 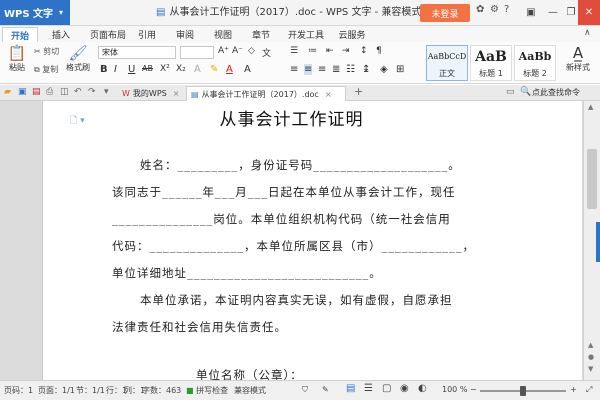 I want to click on prev-page-icon: ▲, so click(x=590, y=345).